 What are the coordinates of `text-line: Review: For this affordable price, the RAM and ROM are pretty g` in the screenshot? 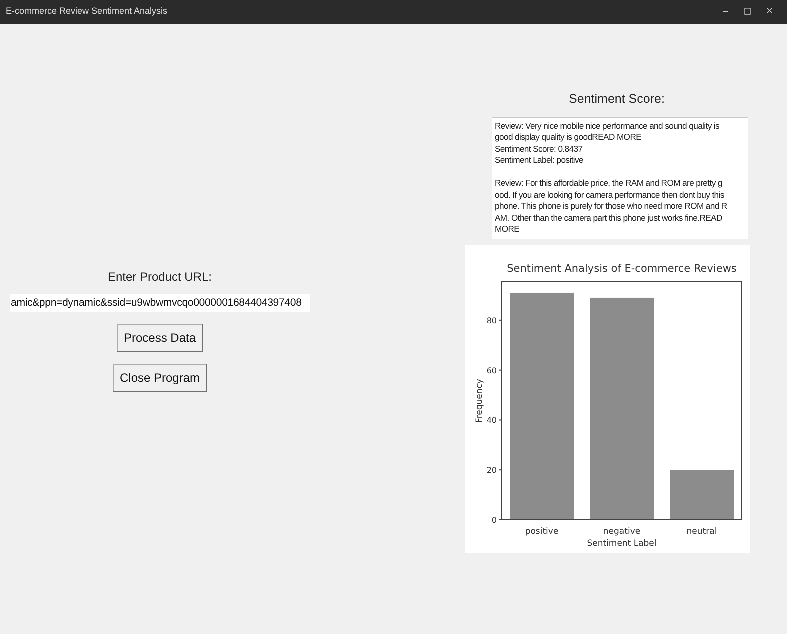 It's located at (609, 184).